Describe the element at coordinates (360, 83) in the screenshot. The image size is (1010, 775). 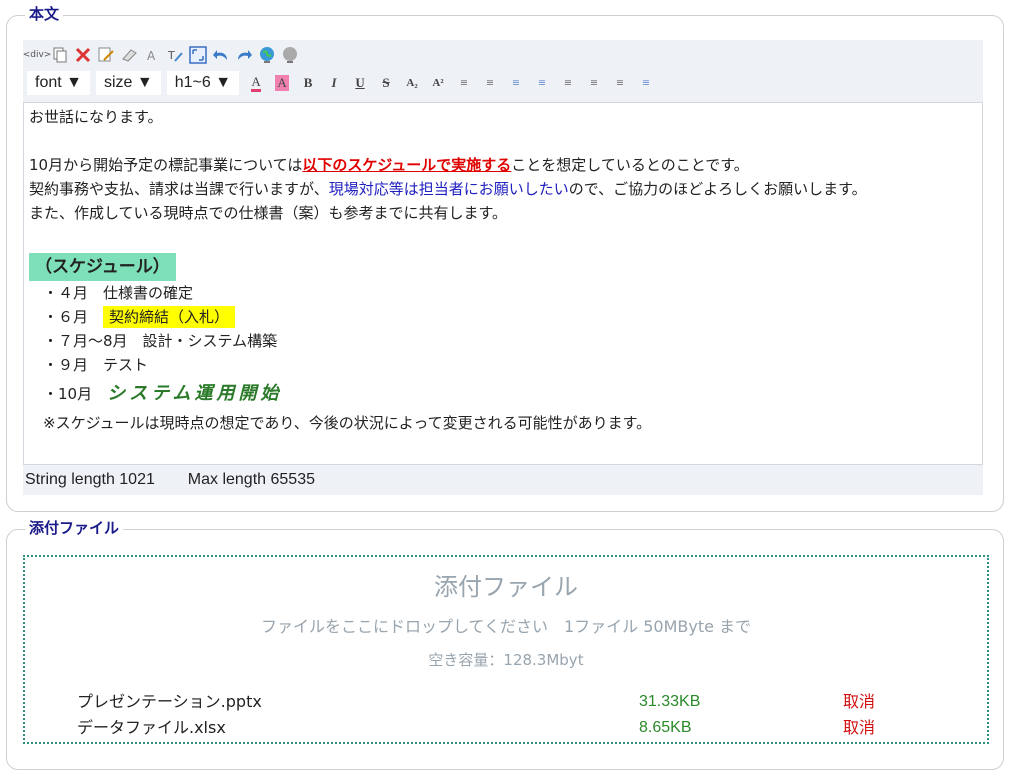
I see `underline-button: U` at that location.